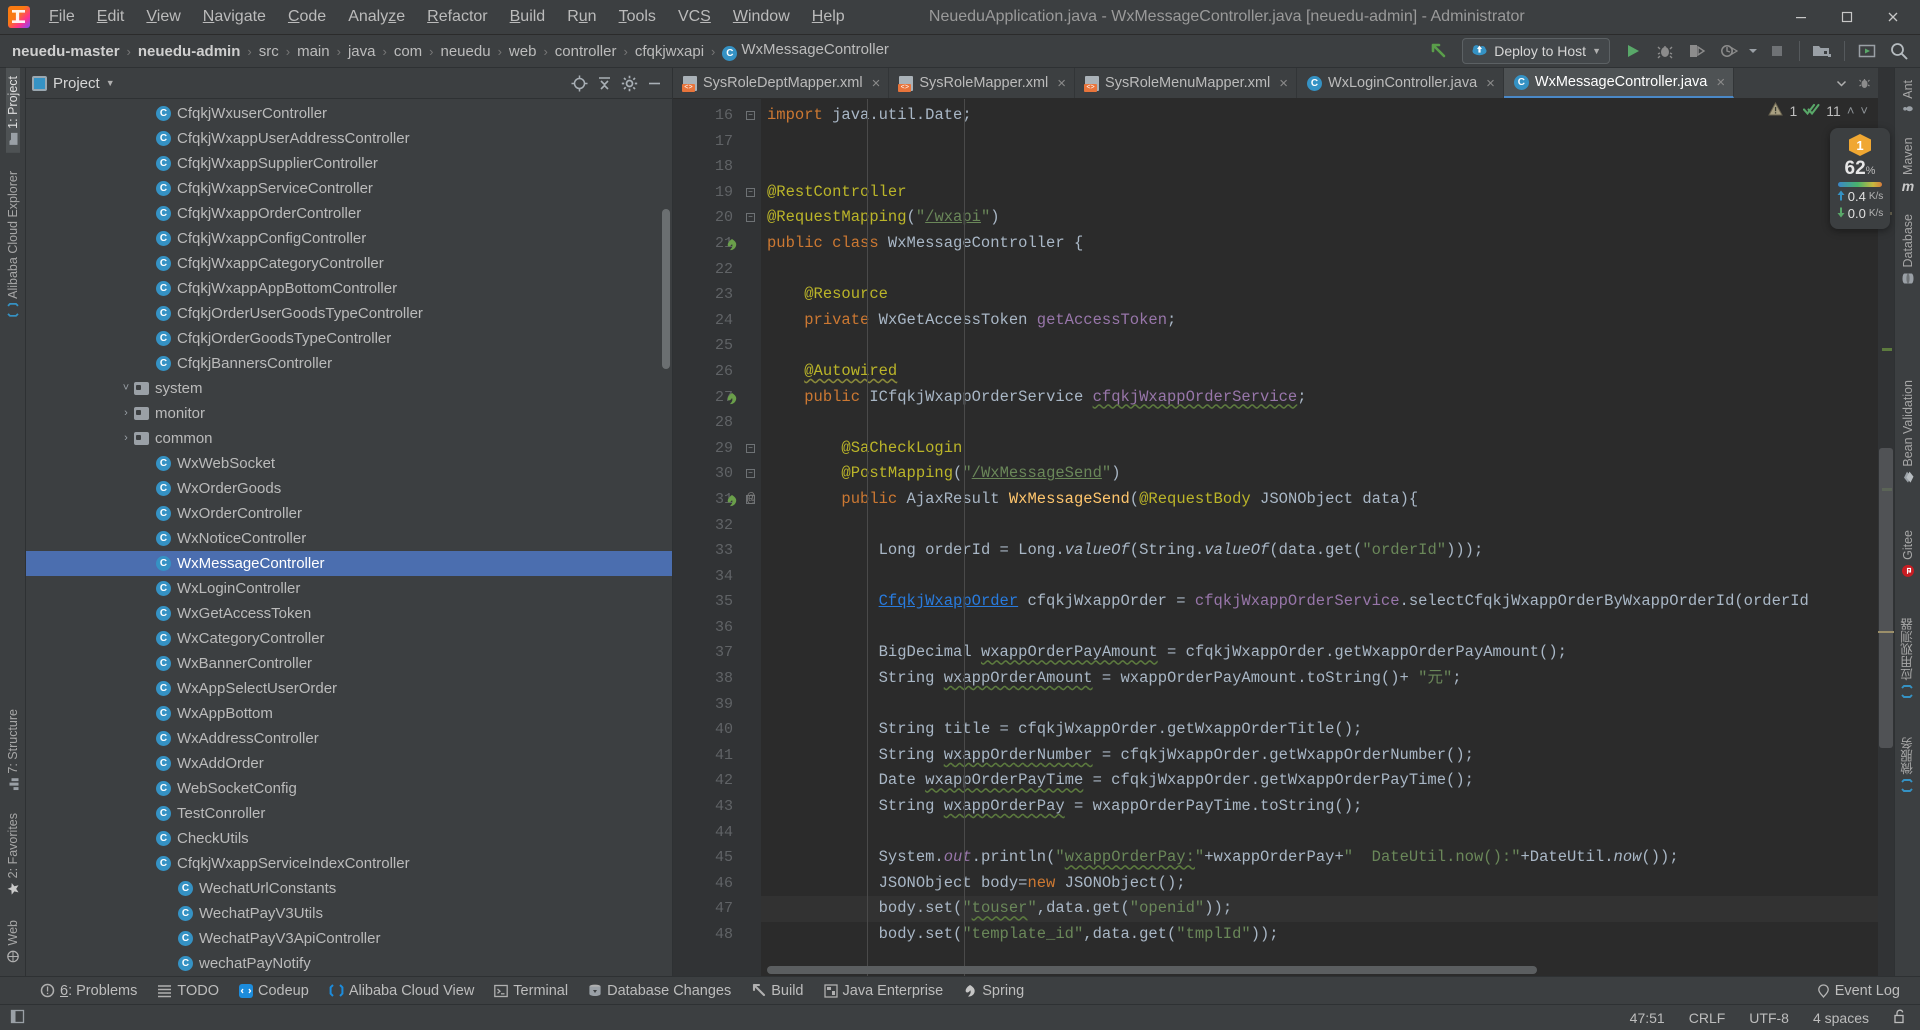  I want to click on sidebar-item-project: 1: Project, so click(12, 110).